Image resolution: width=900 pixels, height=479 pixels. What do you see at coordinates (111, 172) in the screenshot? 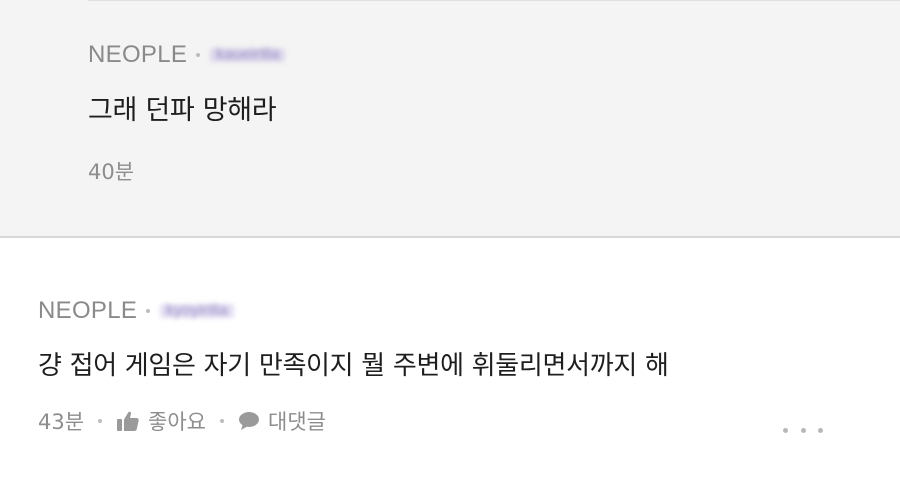
I see `reply-time: 40분` at bounding box center [111, 172].